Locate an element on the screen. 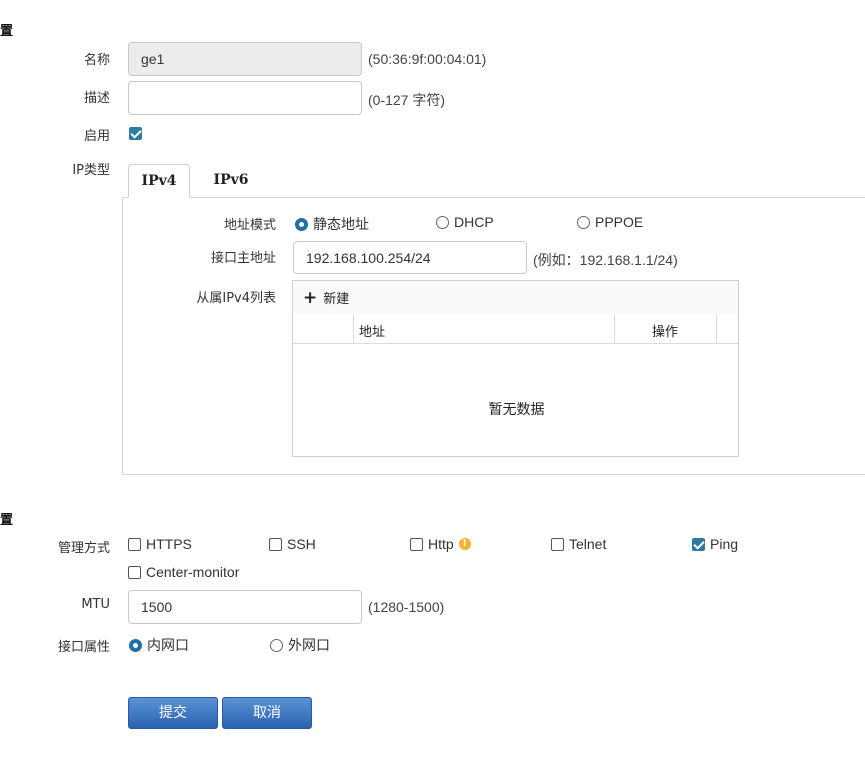 This screenshot has width=865, height=783. name-field: ge1 is located at coordinates (245, 59).